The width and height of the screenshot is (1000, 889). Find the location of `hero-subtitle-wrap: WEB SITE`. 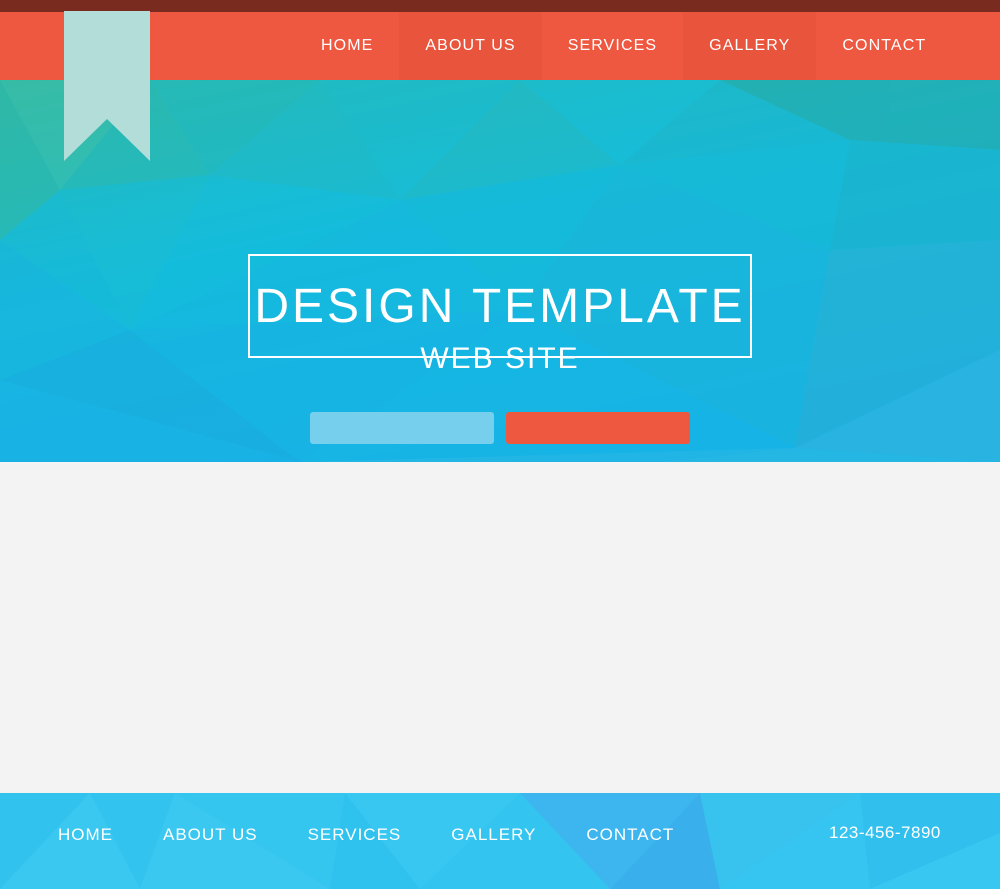

hero-subtitle-wrap: WEB SITE is located at coordinates (500, 360).